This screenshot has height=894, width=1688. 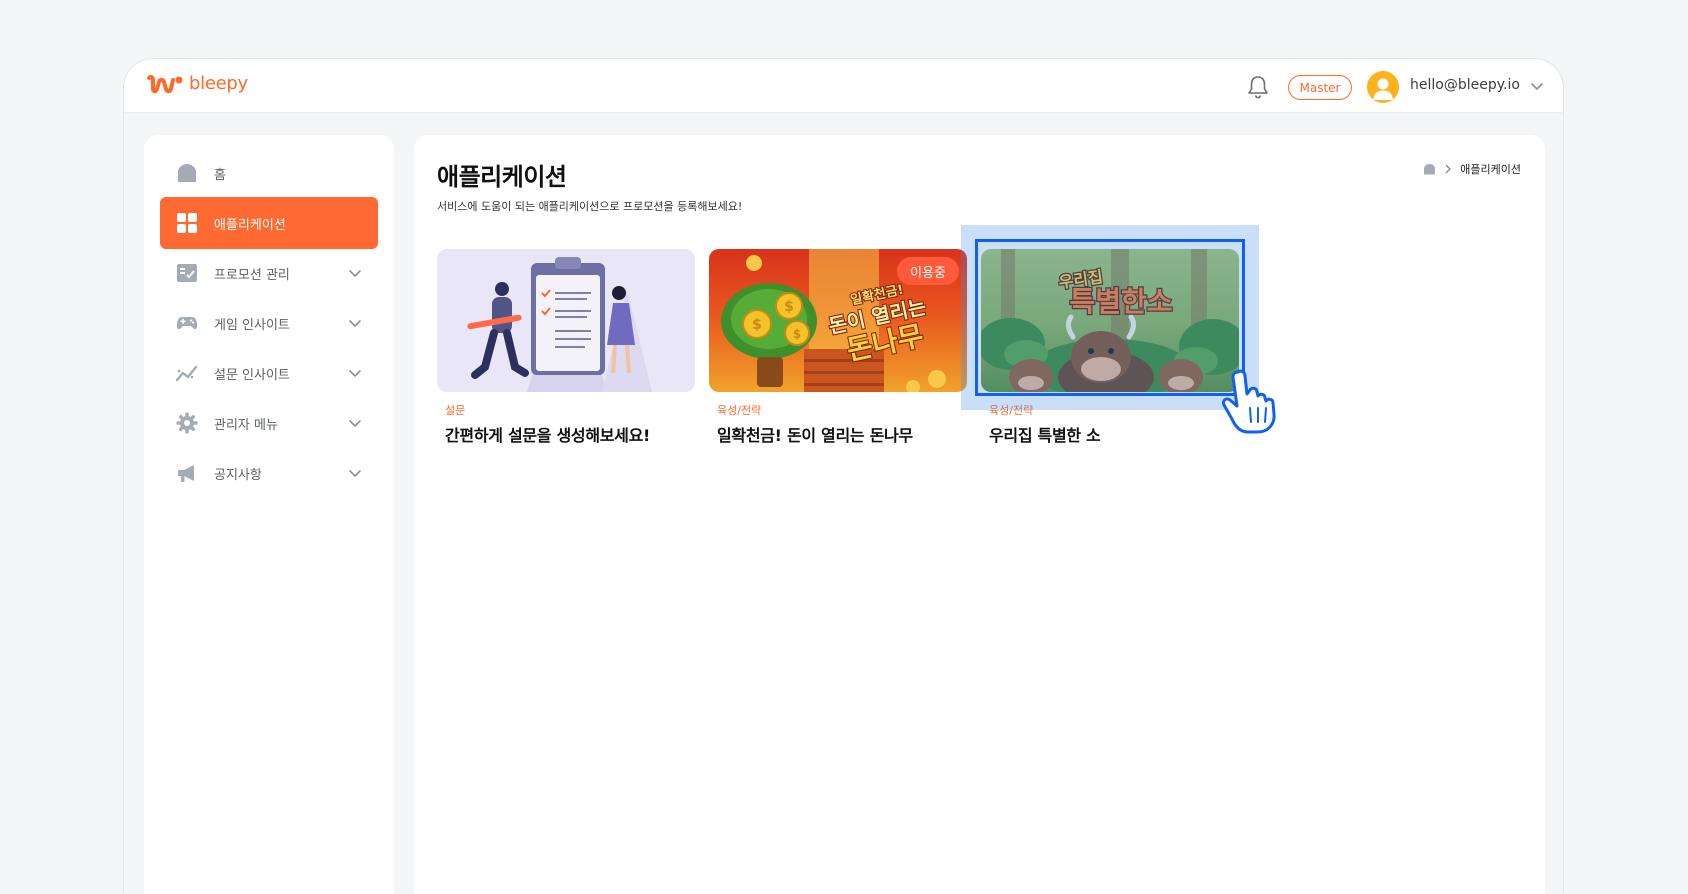 What do you see at coordinates (252, 325) in the screenshot?
I see `sidebar-item-label: 게임 인사이트` at bounding box center [252, 325].